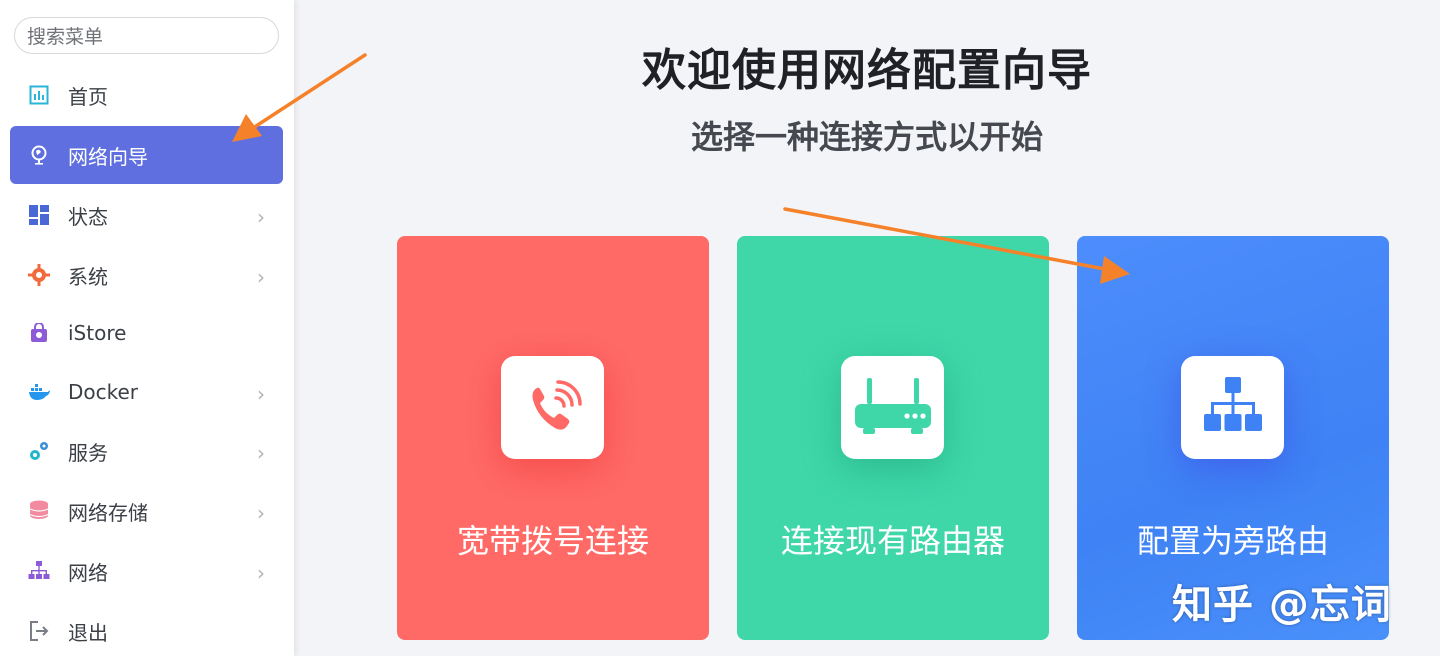 The image size is (1440, 656). I want to click on docker-icon, so click(39, 392).